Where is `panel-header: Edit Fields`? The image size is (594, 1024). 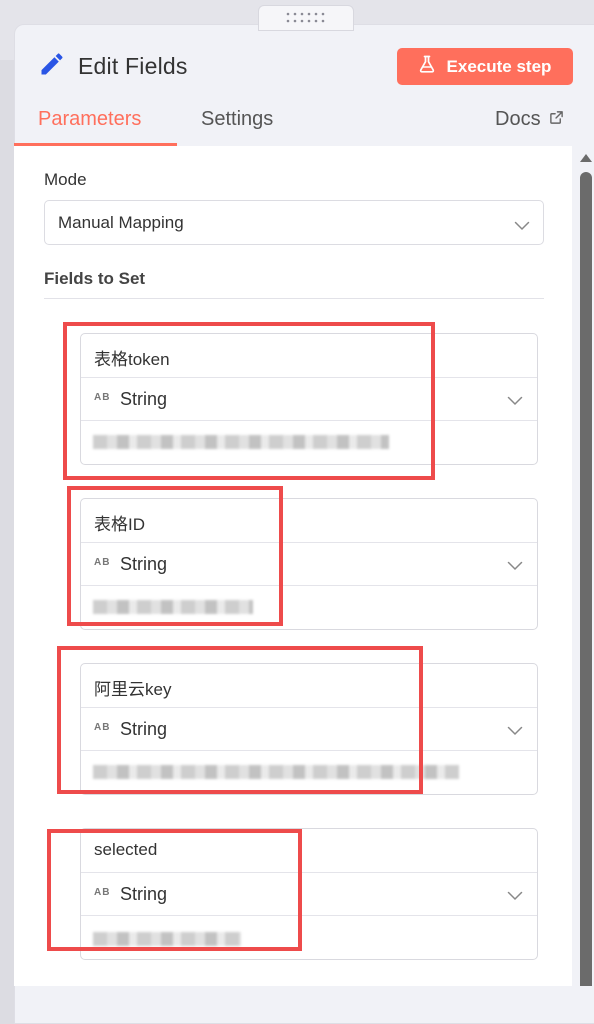 panel-header: Edit Fields is located at coordinates (113, 66).